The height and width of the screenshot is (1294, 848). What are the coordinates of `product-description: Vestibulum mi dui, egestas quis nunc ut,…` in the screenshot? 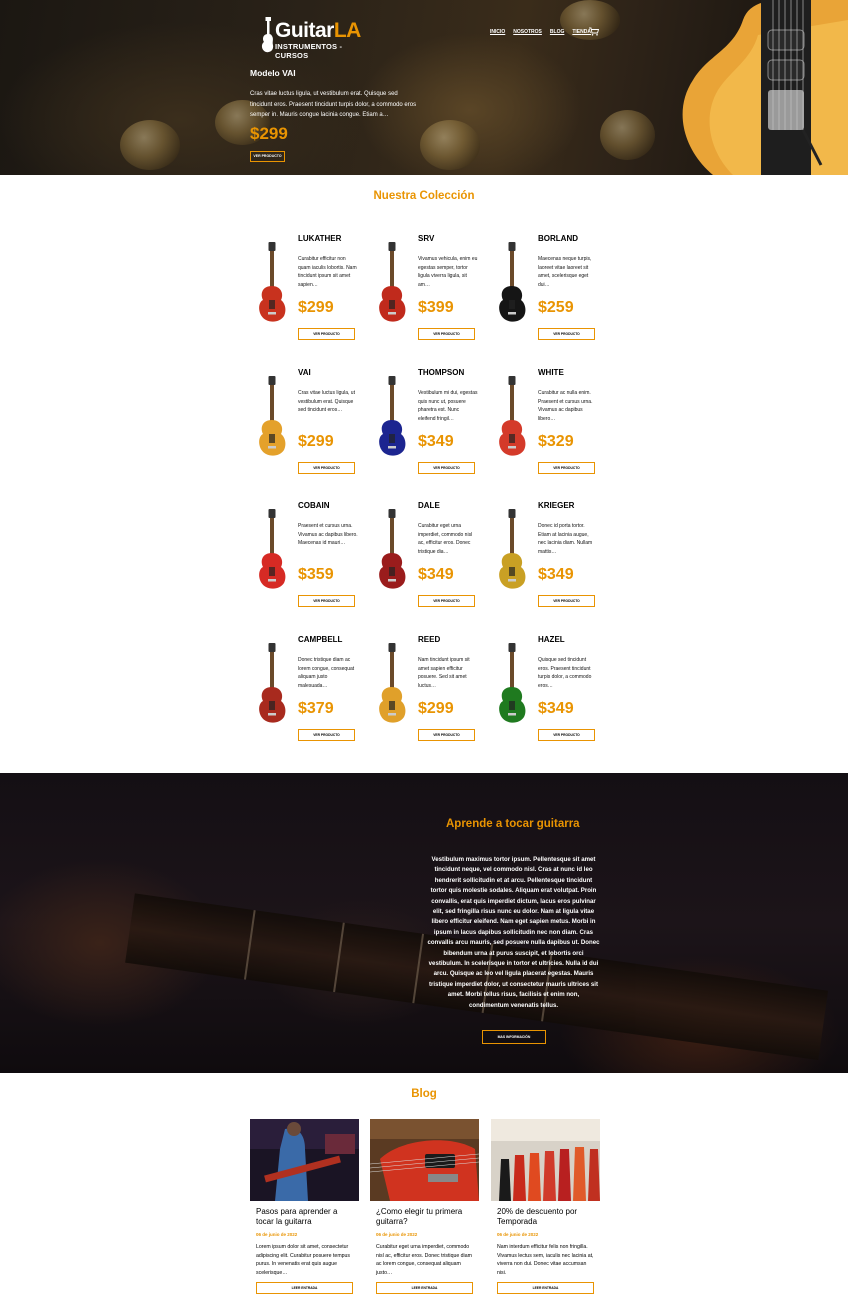 It's located at (448, 406).